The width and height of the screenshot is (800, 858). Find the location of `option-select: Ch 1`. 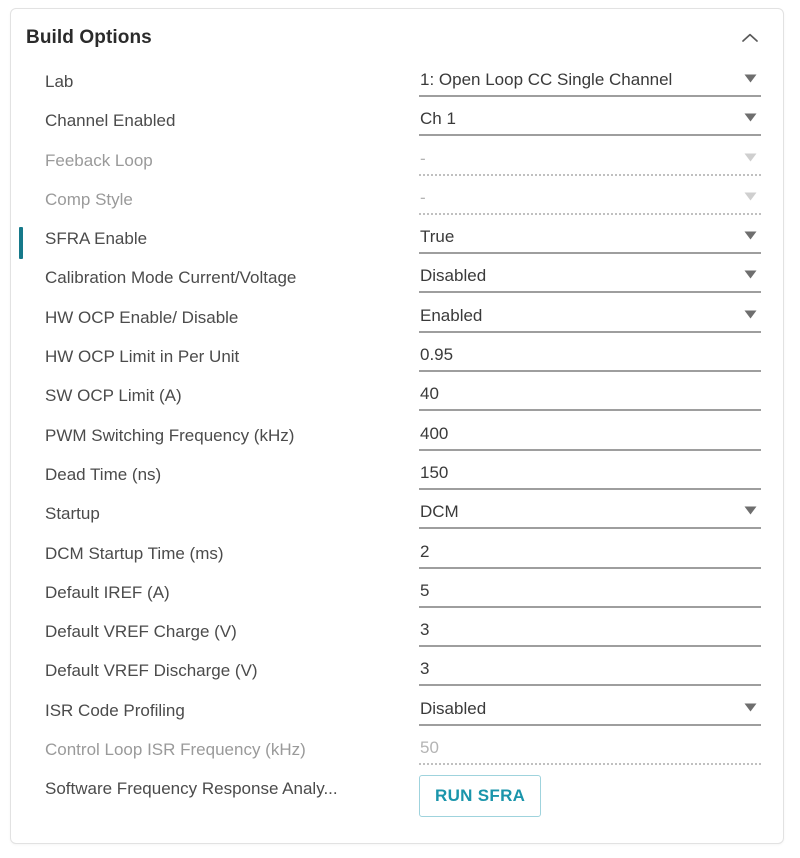

option-select: Ch 1 is located at coordinates (591, 121).